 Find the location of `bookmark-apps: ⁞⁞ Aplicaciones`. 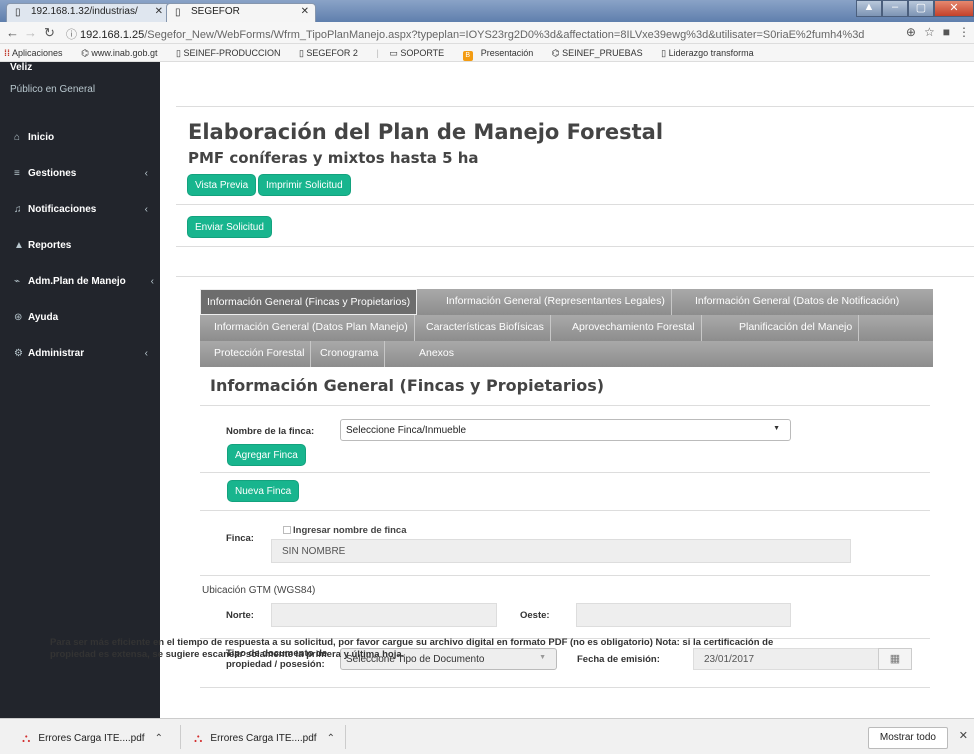

bookmark-apps: ⁞⁞ Aplicaciones is located at coordinates (37, 53).